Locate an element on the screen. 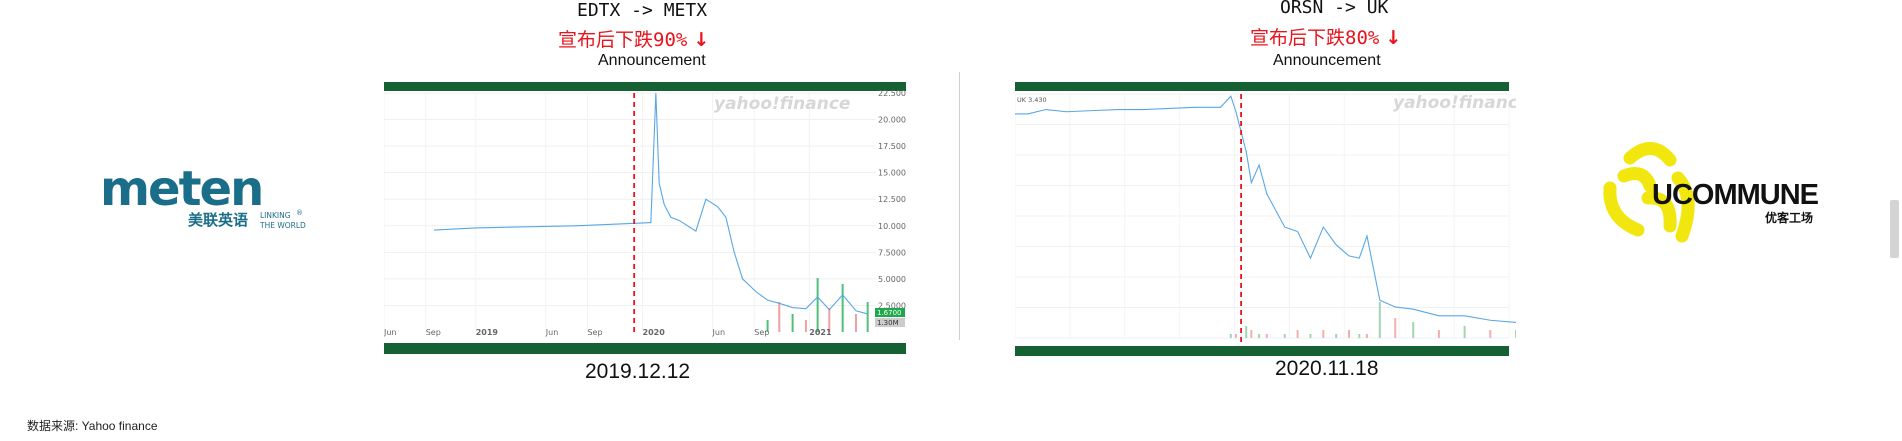  meten-logo-mark: meten 美联英语 LINKING THE WORLD ® is located at coordinates (203, 195).